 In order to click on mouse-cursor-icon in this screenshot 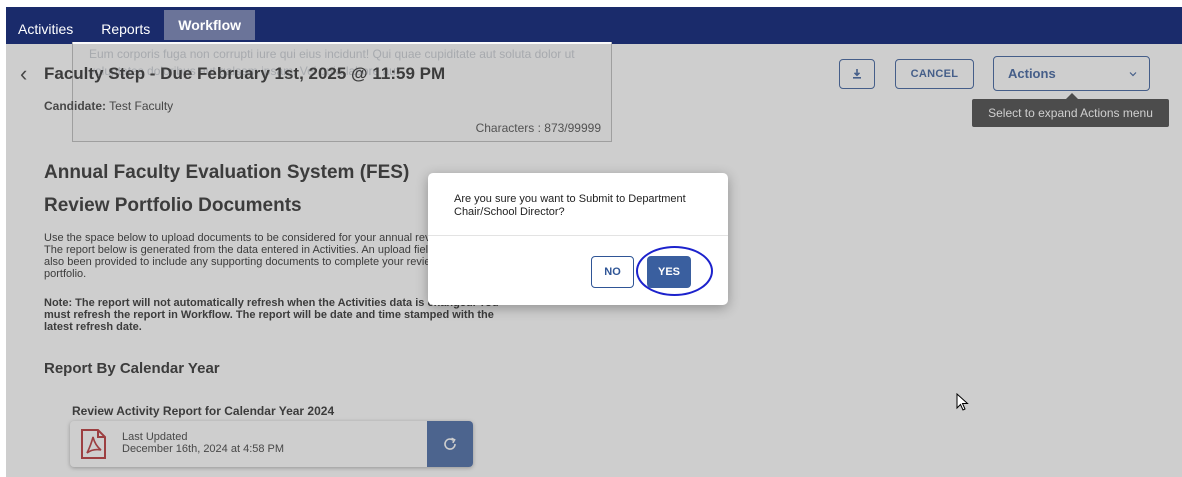, I will do `click(962, 402)`.